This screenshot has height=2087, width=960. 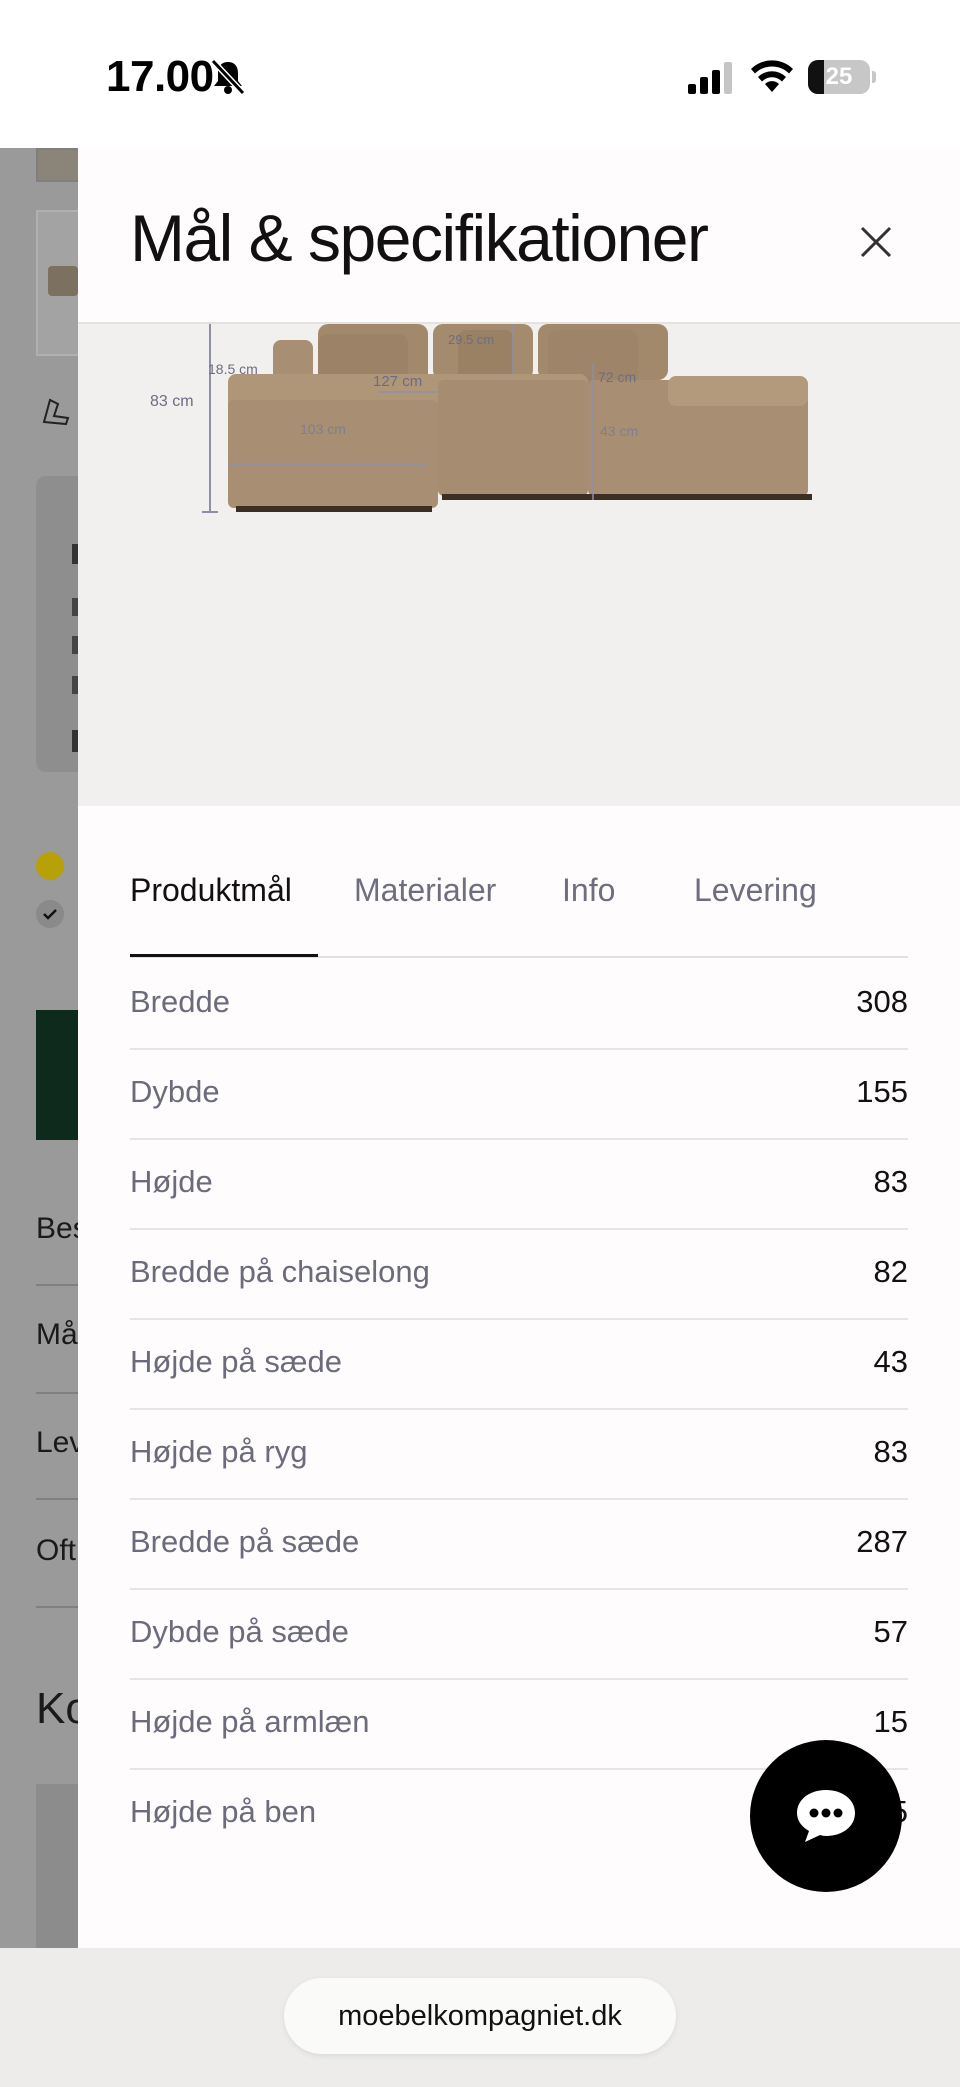 I want to click on status-time: 17.00, so click(x=160, y=76).